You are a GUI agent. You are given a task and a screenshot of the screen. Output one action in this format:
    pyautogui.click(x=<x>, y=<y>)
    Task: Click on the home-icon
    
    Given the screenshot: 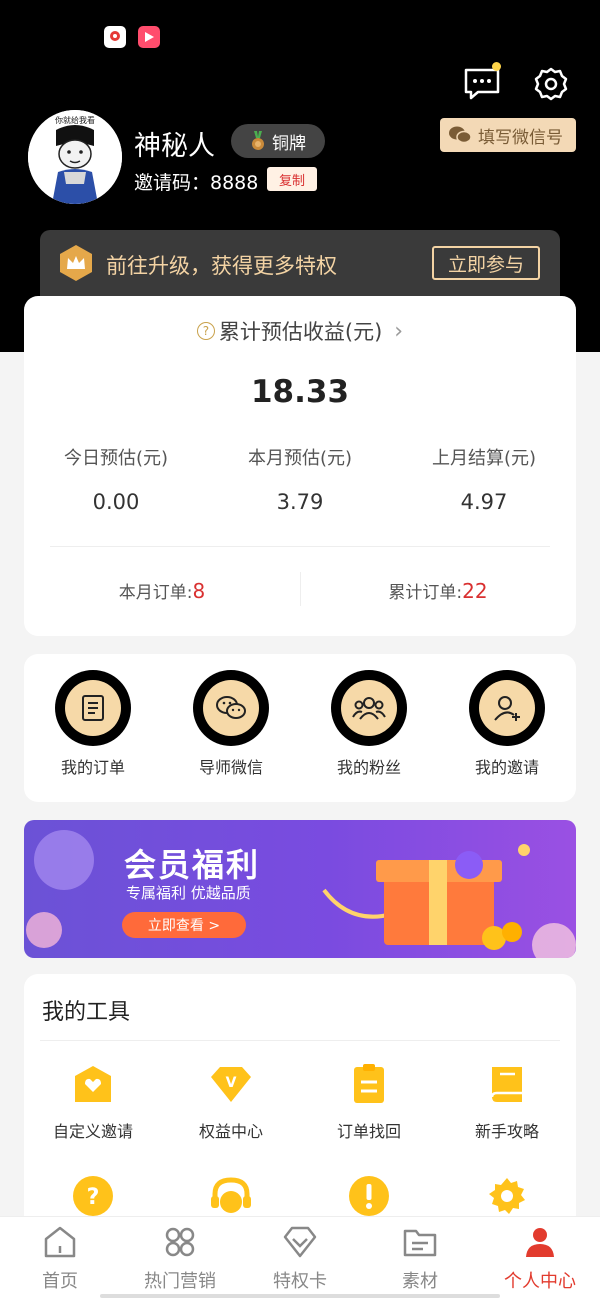 What is the action you would take?
    pyautogui.click(x=60, y=1242)
    